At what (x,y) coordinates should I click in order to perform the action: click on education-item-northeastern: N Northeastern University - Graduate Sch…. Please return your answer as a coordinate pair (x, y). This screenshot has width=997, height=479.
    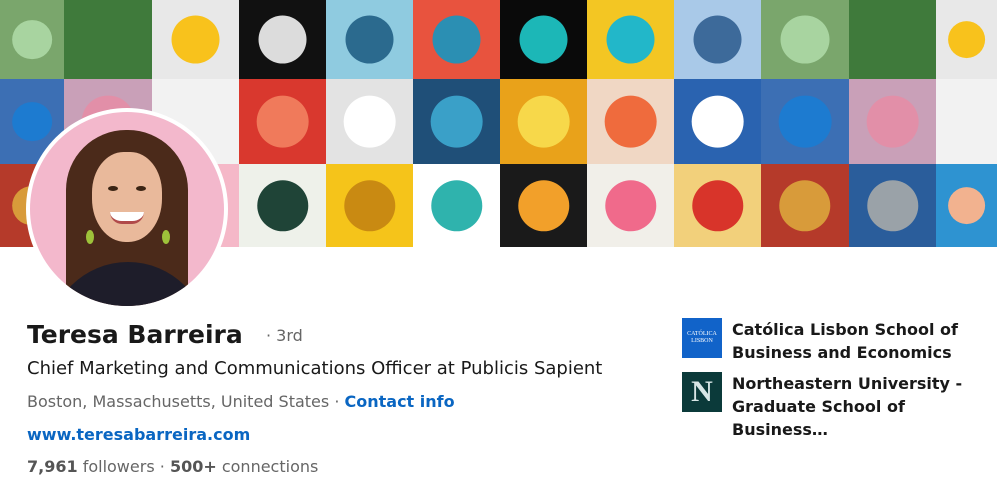
    Looking at the image, I should click on (832, 406).